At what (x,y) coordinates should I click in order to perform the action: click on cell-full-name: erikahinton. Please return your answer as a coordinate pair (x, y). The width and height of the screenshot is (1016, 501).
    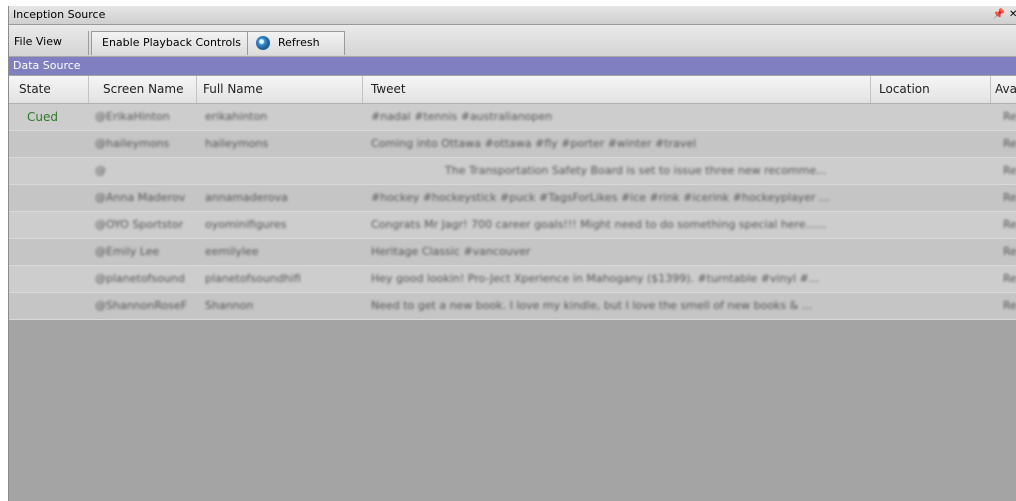
    Looking at the image, I should click on (236, 116).